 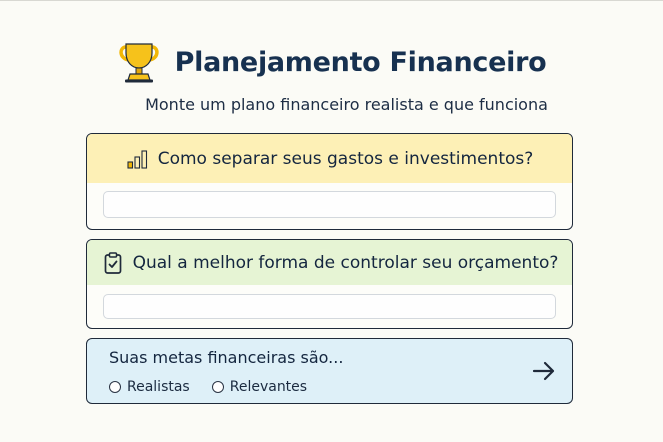 I want to click on clipboard-check-icon, so click(x=112, y=262).